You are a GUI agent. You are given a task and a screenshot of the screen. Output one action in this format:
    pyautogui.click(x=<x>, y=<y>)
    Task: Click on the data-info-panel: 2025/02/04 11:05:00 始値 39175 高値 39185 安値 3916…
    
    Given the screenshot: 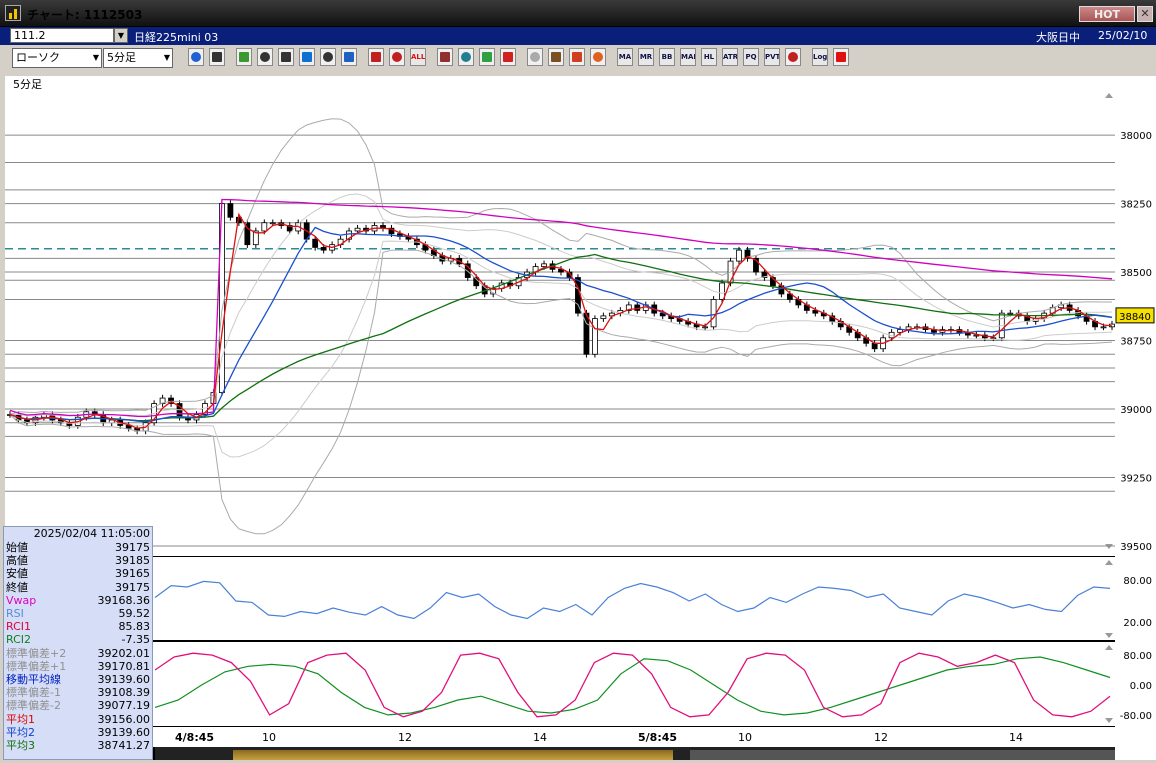 What is the action you would take?
    pyautogui.click(x=78, y=643)
    